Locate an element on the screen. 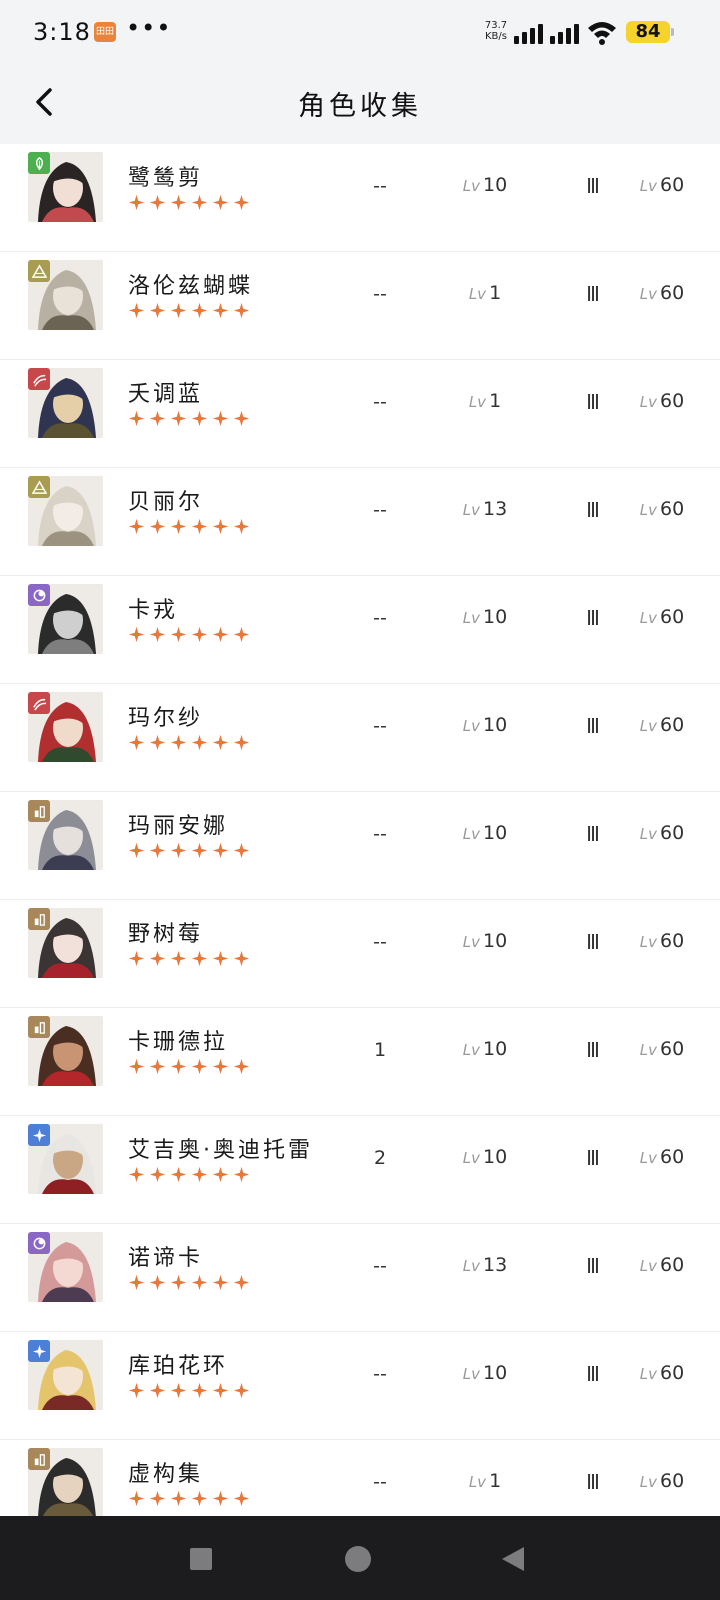 The height and width of the screenshot is (1600, 720). system-nav-bar is located at coordinates (360, 1558).